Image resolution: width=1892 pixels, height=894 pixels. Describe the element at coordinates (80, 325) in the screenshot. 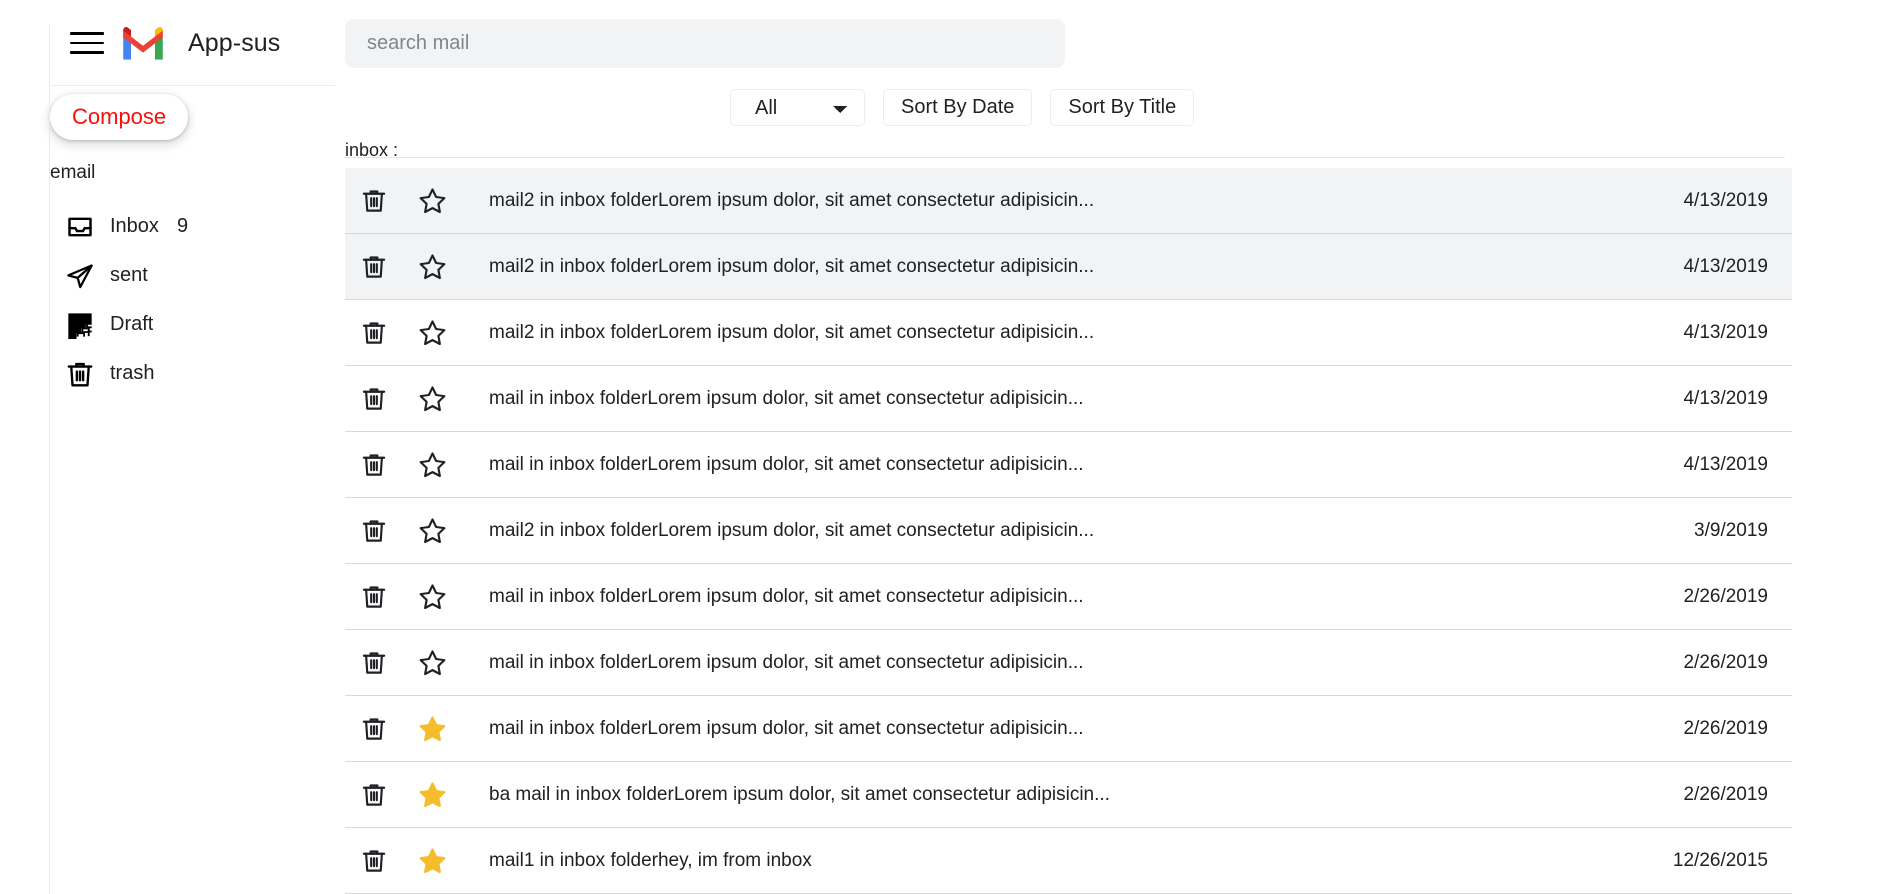

I see `draft-icon` at that location.